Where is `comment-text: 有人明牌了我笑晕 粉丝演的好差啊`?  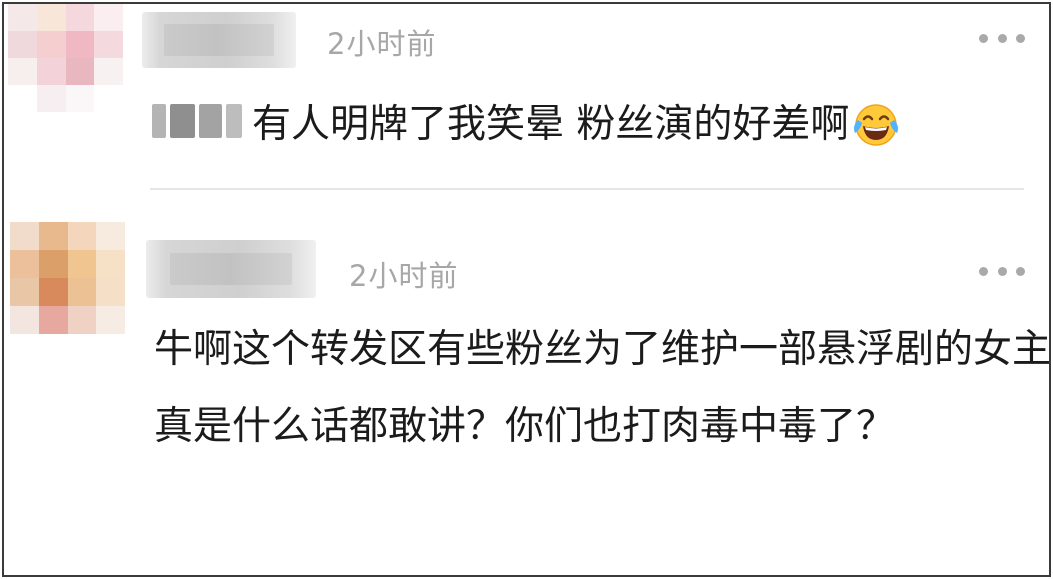 comment-text: 有人明牌了我笑晕 粉丝演的好差啊 is located at coordinates (551, 124).